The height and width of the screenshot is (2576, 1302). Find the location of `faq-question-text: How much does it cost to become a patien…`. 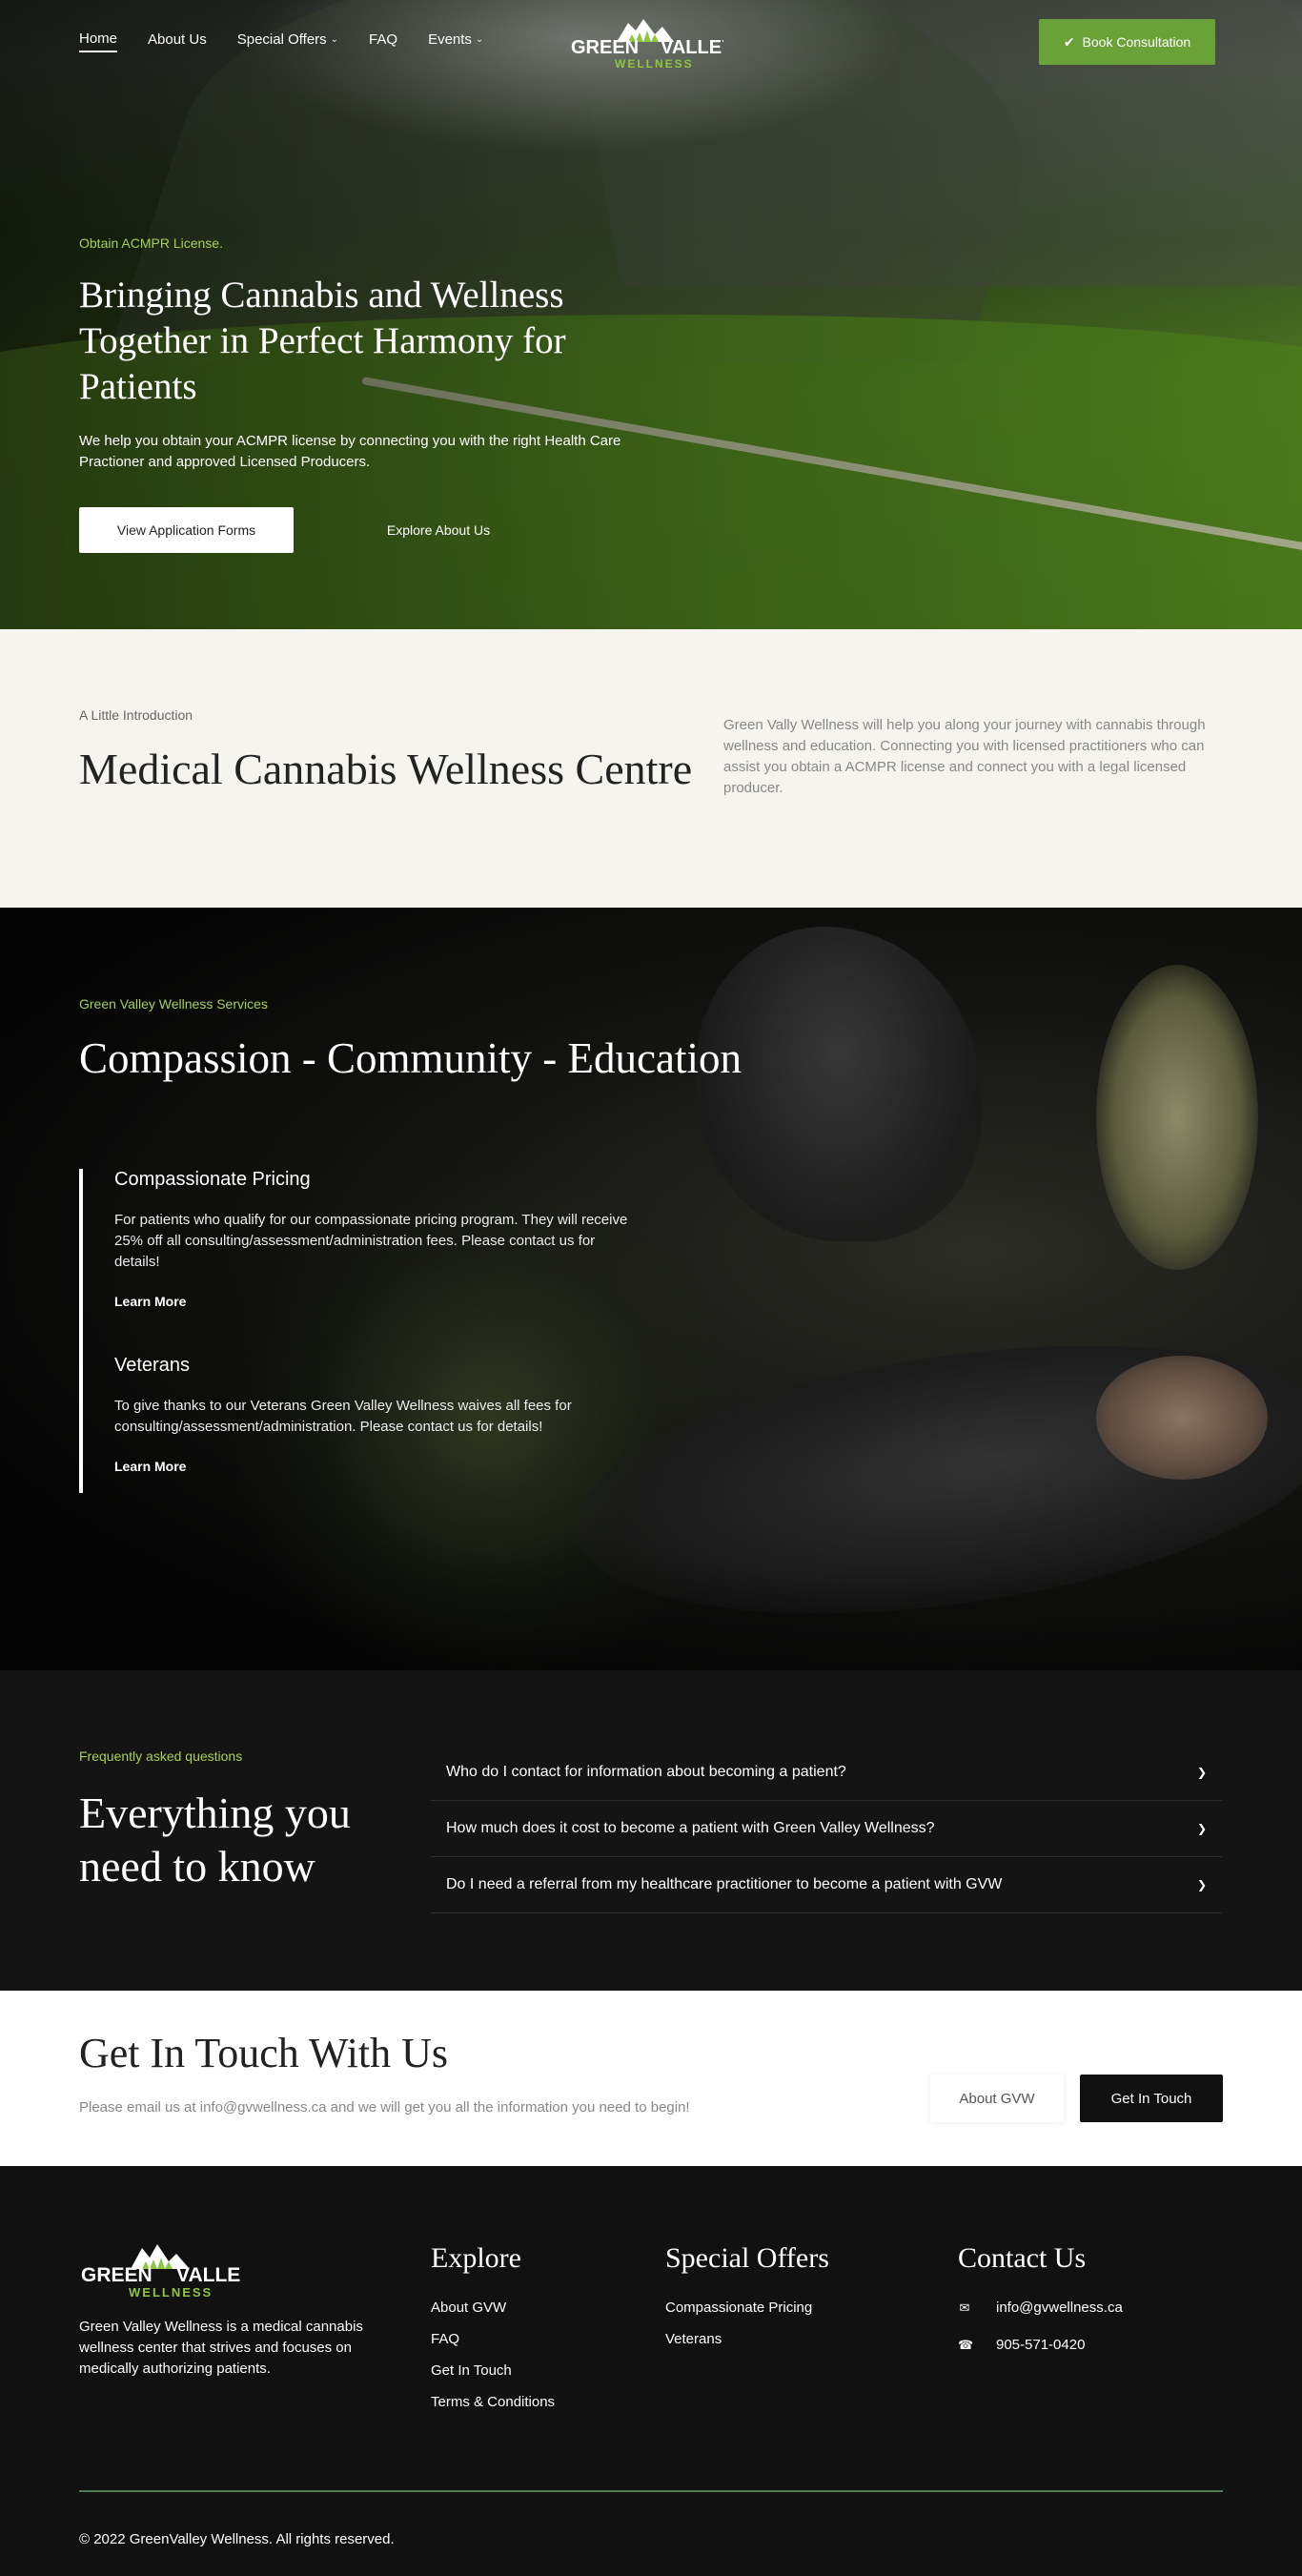

faq-question-text: How much does it cost to become a patien… is located at coordinates (690, 1828).